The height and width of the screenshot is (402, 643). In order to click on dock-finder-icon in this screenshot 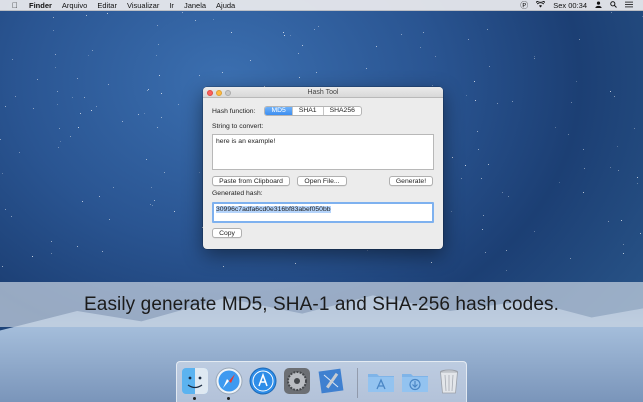, I will do `click(195, 383)`.